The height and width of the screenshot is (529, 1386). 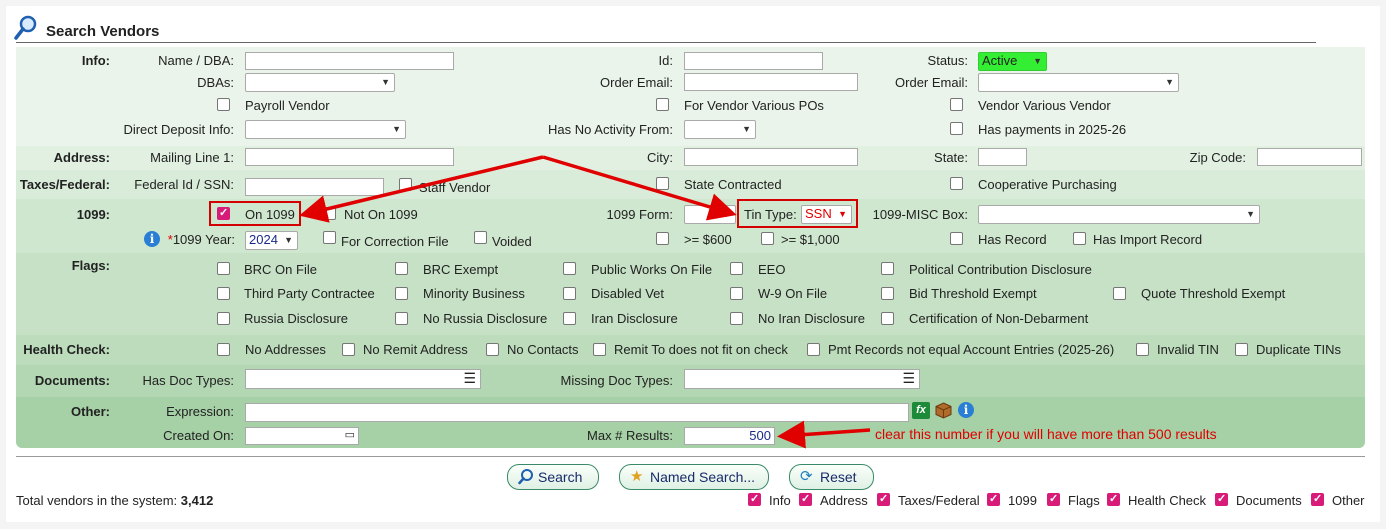 I want to click on total-vendors: Total vendors in the system: 3,412, so click(x=114, y=500).